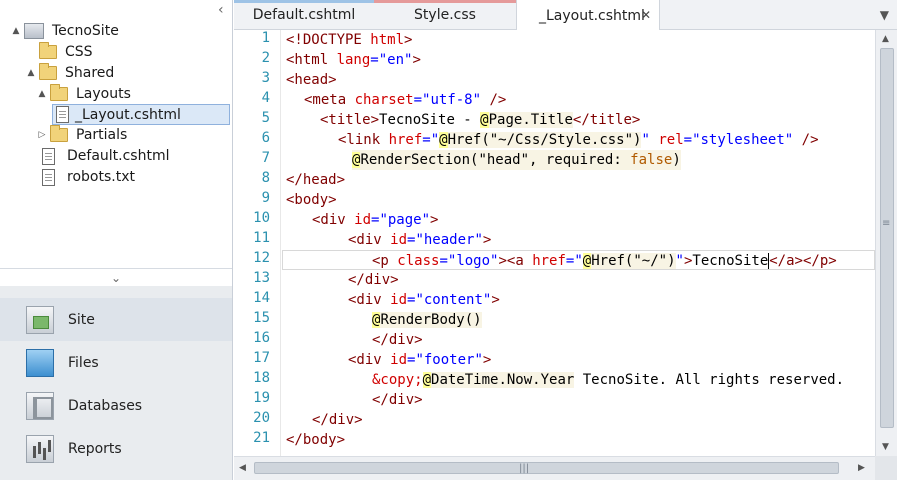 This screenshot has width=897, height=480. Describe the element at coordinates (549, 261) in the screenshot. I see `code-token: href` at that location.